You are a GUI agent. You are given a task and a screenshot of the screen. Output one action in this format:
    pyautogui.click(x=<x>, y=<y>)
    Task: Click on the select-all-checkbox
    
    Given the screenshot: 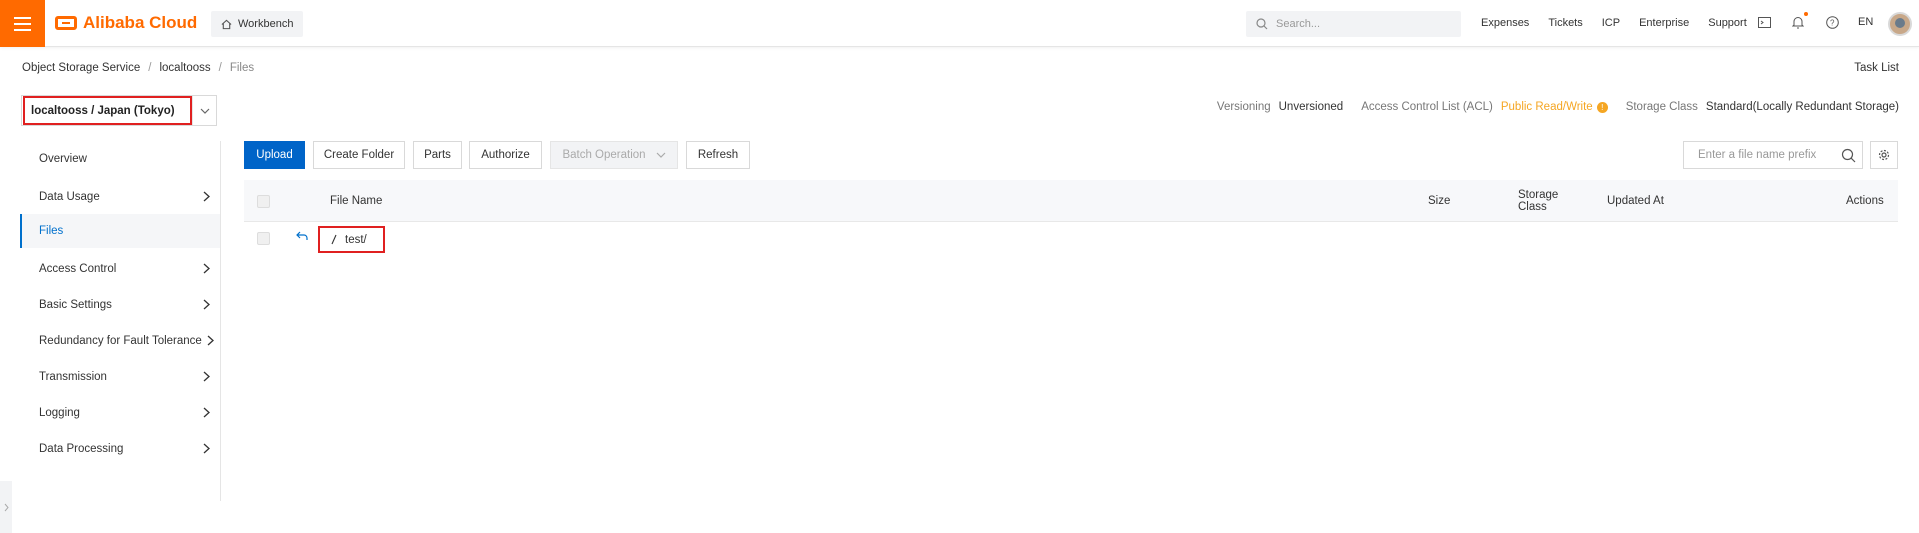 What is the action you would take?
    pyautogui.click(x=263, y=201)
    